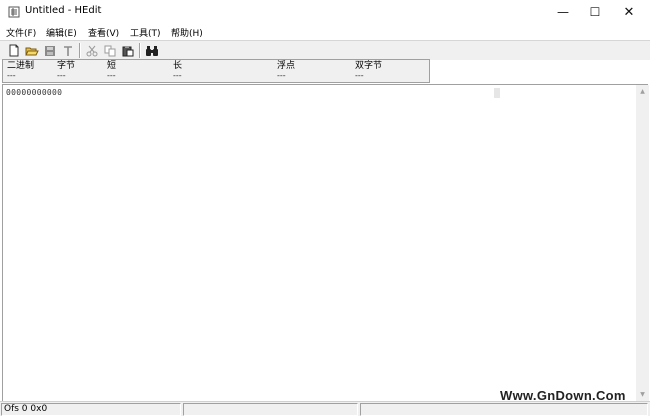 This screenshot has width=650, height=416. What do you see at coordinates (563, 12) in the screenshot?
I see `minimize-button: —` at bounding box center [563, 12].